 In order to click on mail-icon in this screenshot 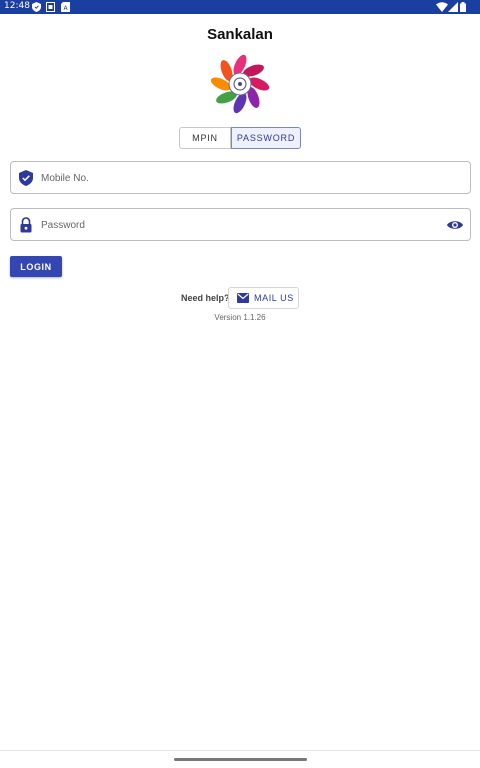, I will do `click(243, 298)`.